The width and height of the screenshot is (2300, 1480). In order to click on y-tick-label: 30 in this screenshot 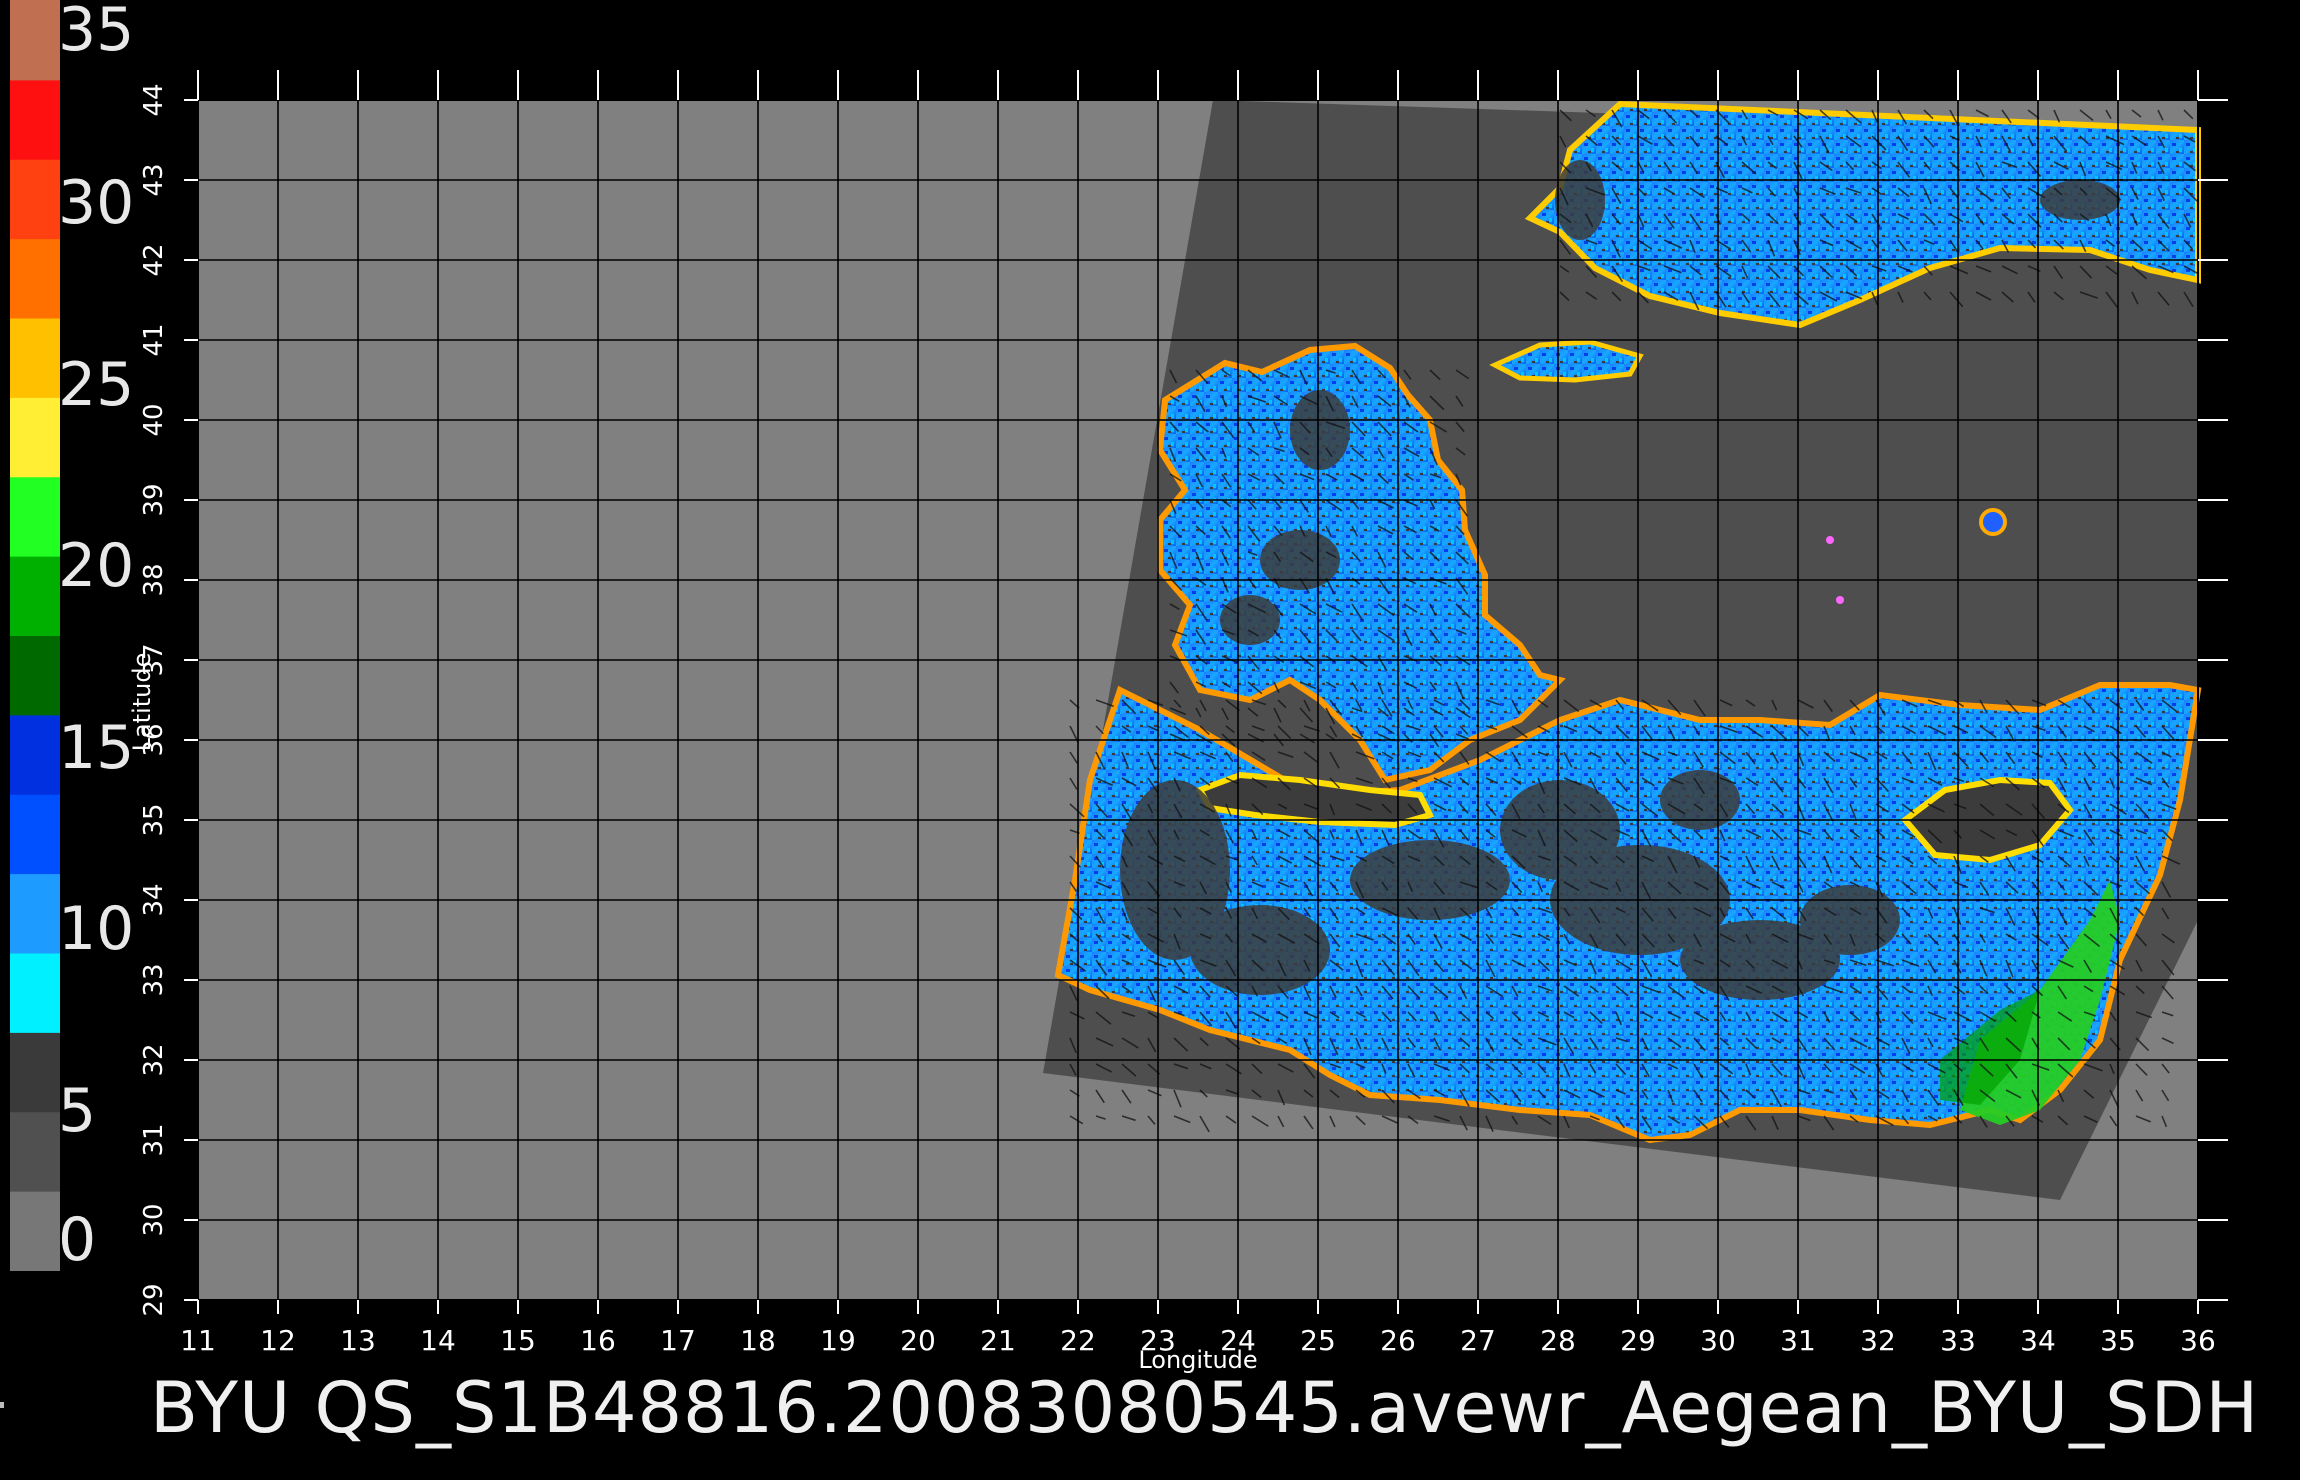, I will do `click(154, 1219)`.